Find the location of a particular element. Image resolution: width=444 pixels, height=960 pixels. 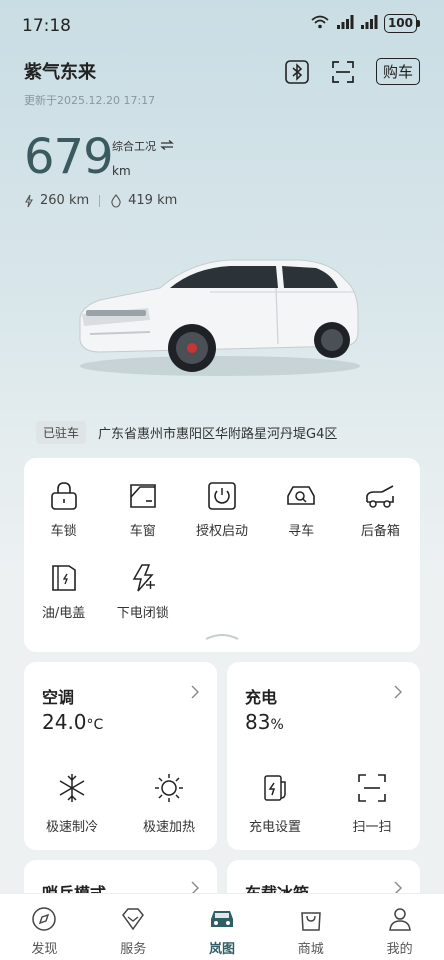

status-bar: 17:18 100 is located at coordinates (222, 25).